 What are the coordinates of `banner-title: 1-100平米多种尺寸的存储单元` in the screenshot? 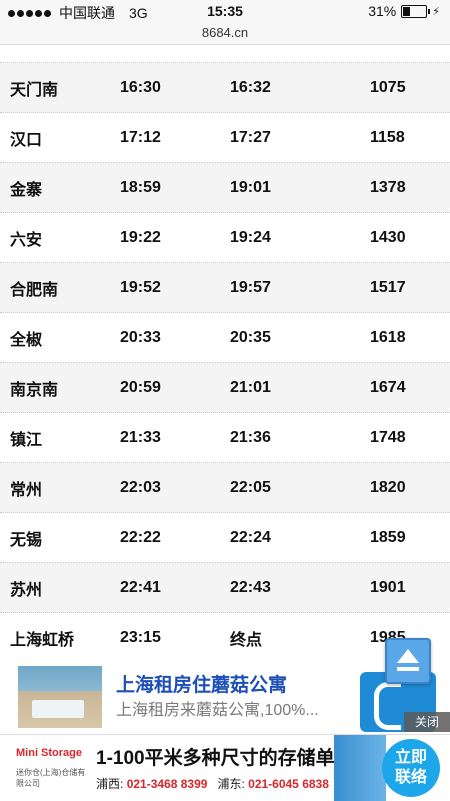 It's located at (225, 756).